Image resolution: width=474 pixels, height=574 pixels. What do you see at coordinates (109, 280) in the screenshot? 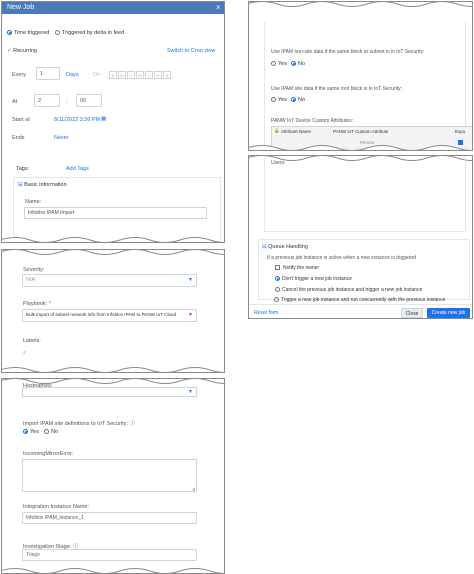
I see `severity-select: N/A ▼` at bounding box center [109, 280].